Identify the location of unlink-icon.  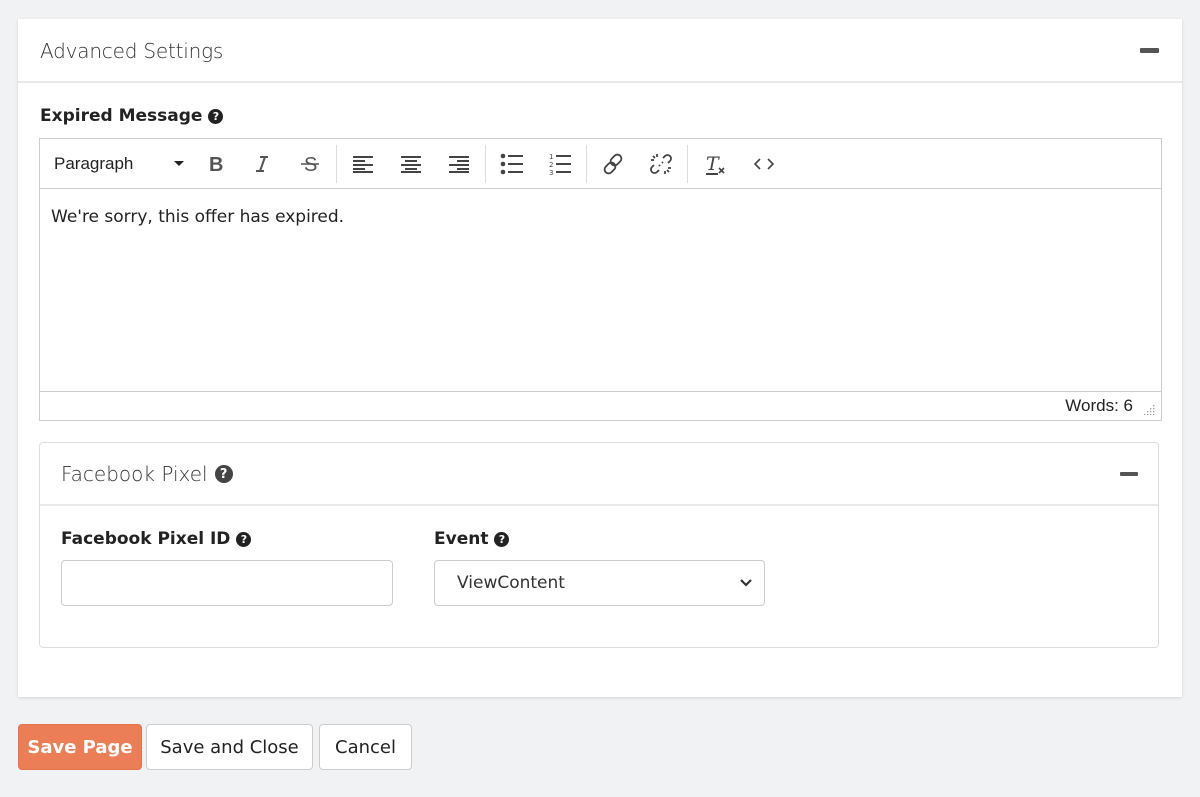
(661, 163).